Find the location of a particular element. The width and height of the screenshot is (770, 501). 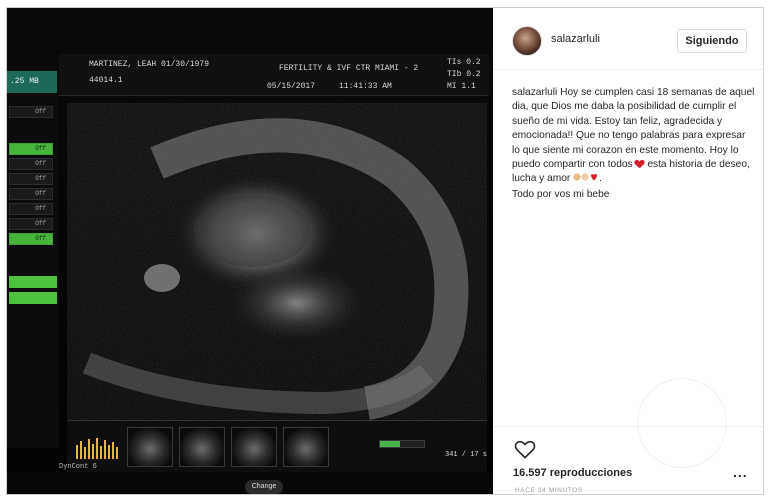

change-button: Change is located at coordinates (264, 487).